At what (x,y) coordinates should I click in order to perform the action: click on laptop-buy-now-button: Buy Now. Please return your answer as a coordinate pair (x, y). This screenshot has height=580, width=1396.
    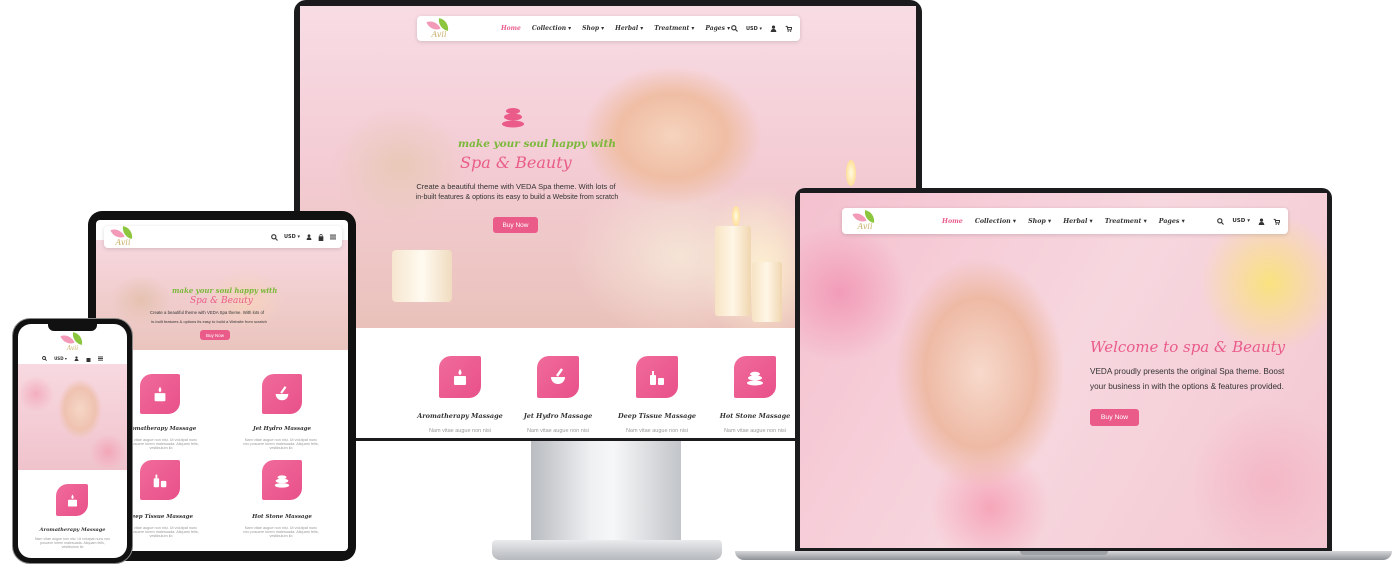
    Looking at the image, I should click on (1114, 417).